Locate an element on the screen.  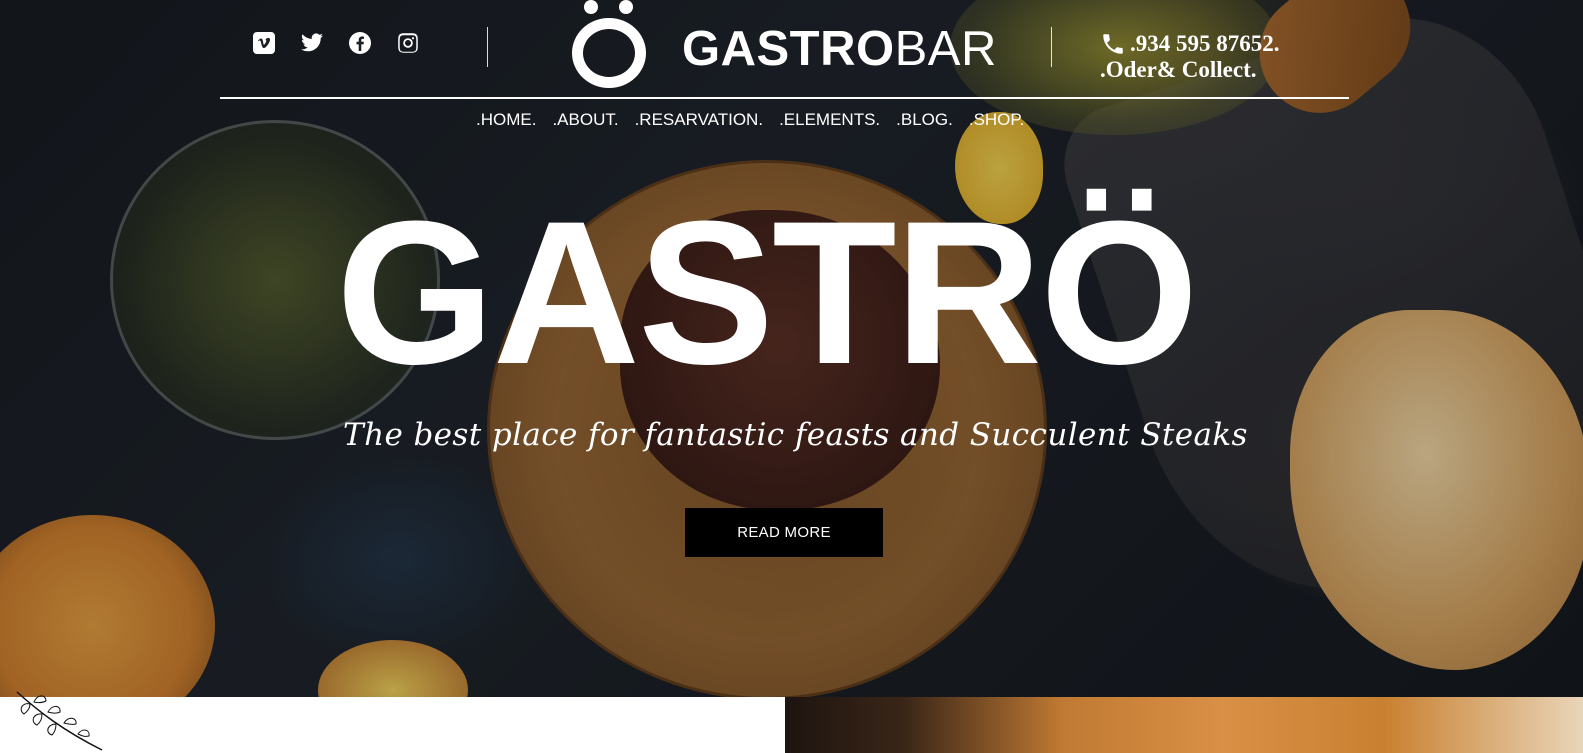
instagram-icon is located at coordinates (408, 43).